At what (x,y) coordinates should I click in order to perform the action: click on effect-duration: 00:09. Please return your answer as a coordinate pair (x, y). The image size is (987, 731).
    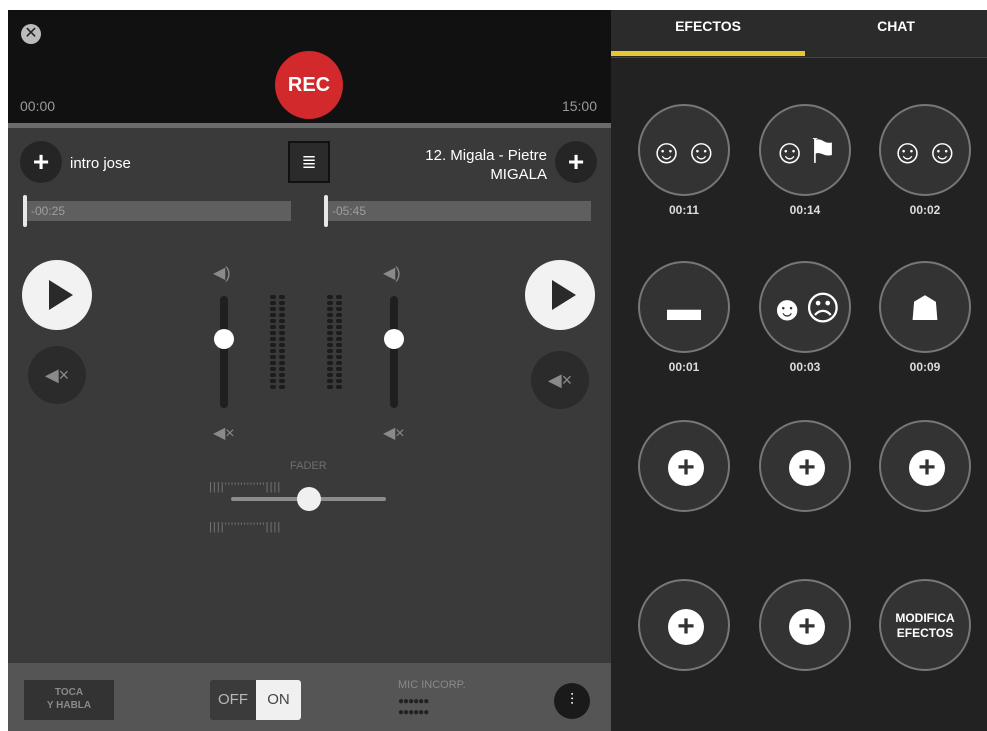
    Looking at the image, I should click on (925, 367).